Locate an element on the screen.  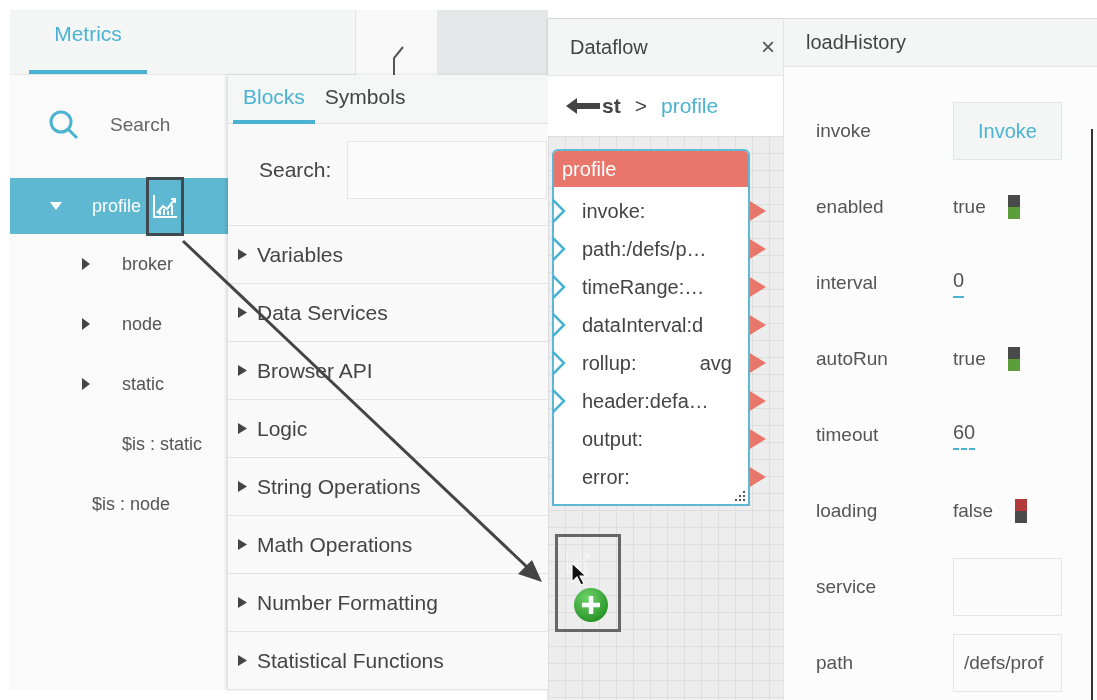
panel-tab: Symbols is located at coordinates (365, 99).